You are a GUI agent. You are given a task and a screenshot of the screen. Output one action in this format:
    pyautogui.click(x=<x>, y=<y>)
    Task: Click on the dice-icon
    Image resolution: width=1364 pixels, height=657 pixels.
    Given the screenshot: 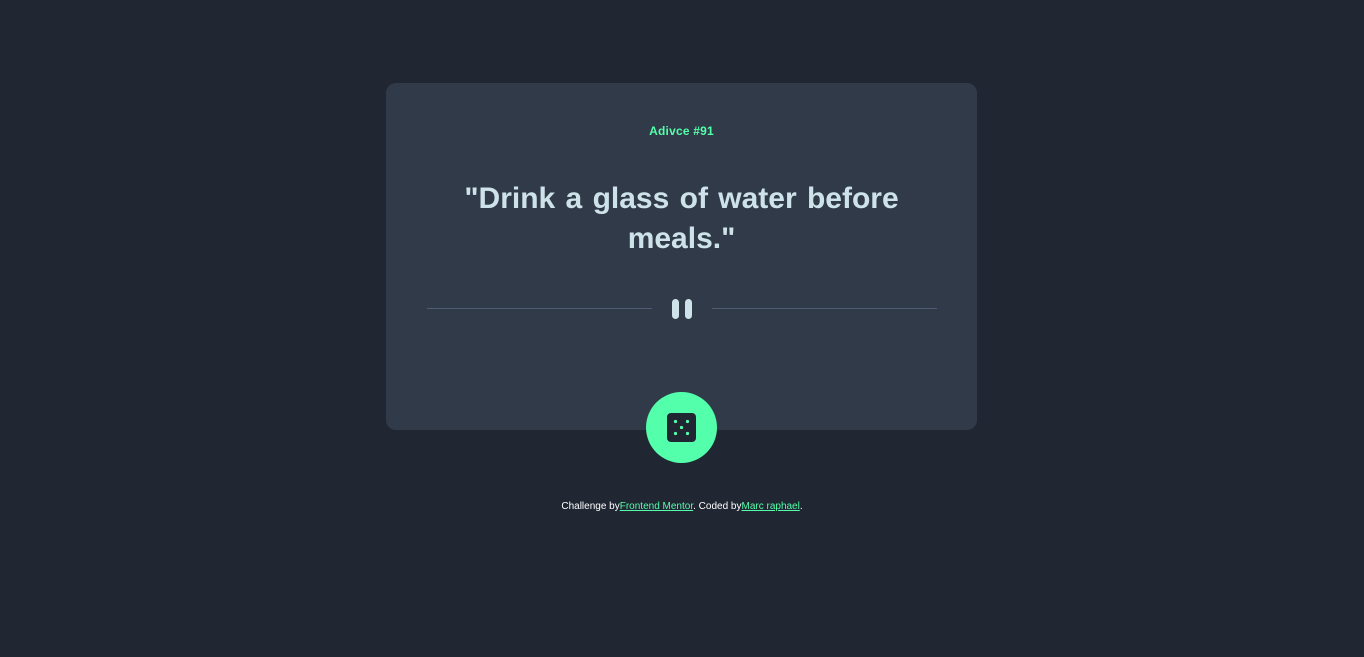 What is the action you would take?
    pyautogui.click(x=681, y=427)
    